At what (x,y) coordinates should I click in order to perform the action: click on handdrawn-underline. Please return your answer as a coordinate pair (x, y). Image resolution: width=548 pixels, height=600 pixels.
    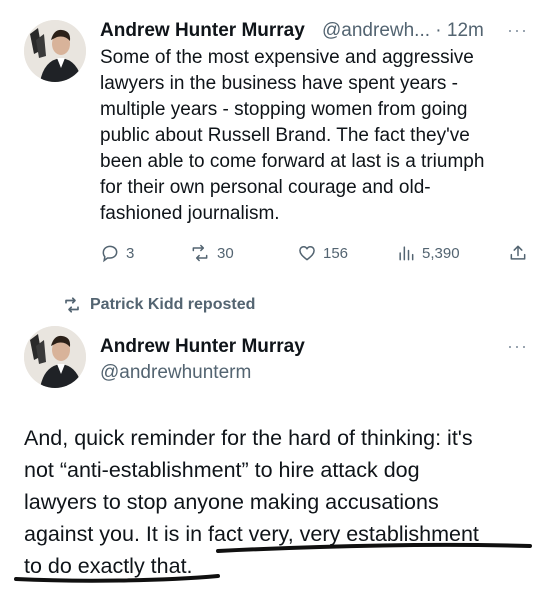
    Looking at the image, I should click on (273, 562).